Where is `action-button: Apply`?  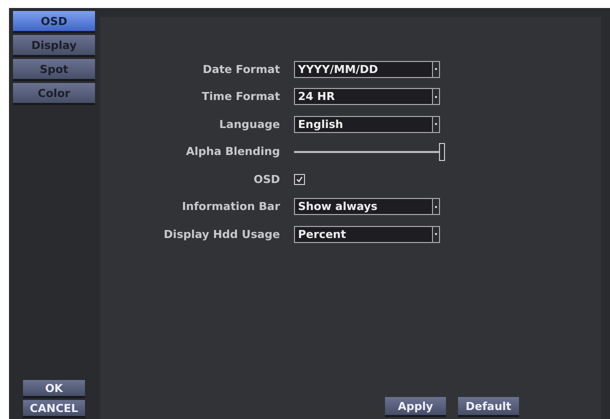 action-button: Apply is located at coordinates (415, 407).